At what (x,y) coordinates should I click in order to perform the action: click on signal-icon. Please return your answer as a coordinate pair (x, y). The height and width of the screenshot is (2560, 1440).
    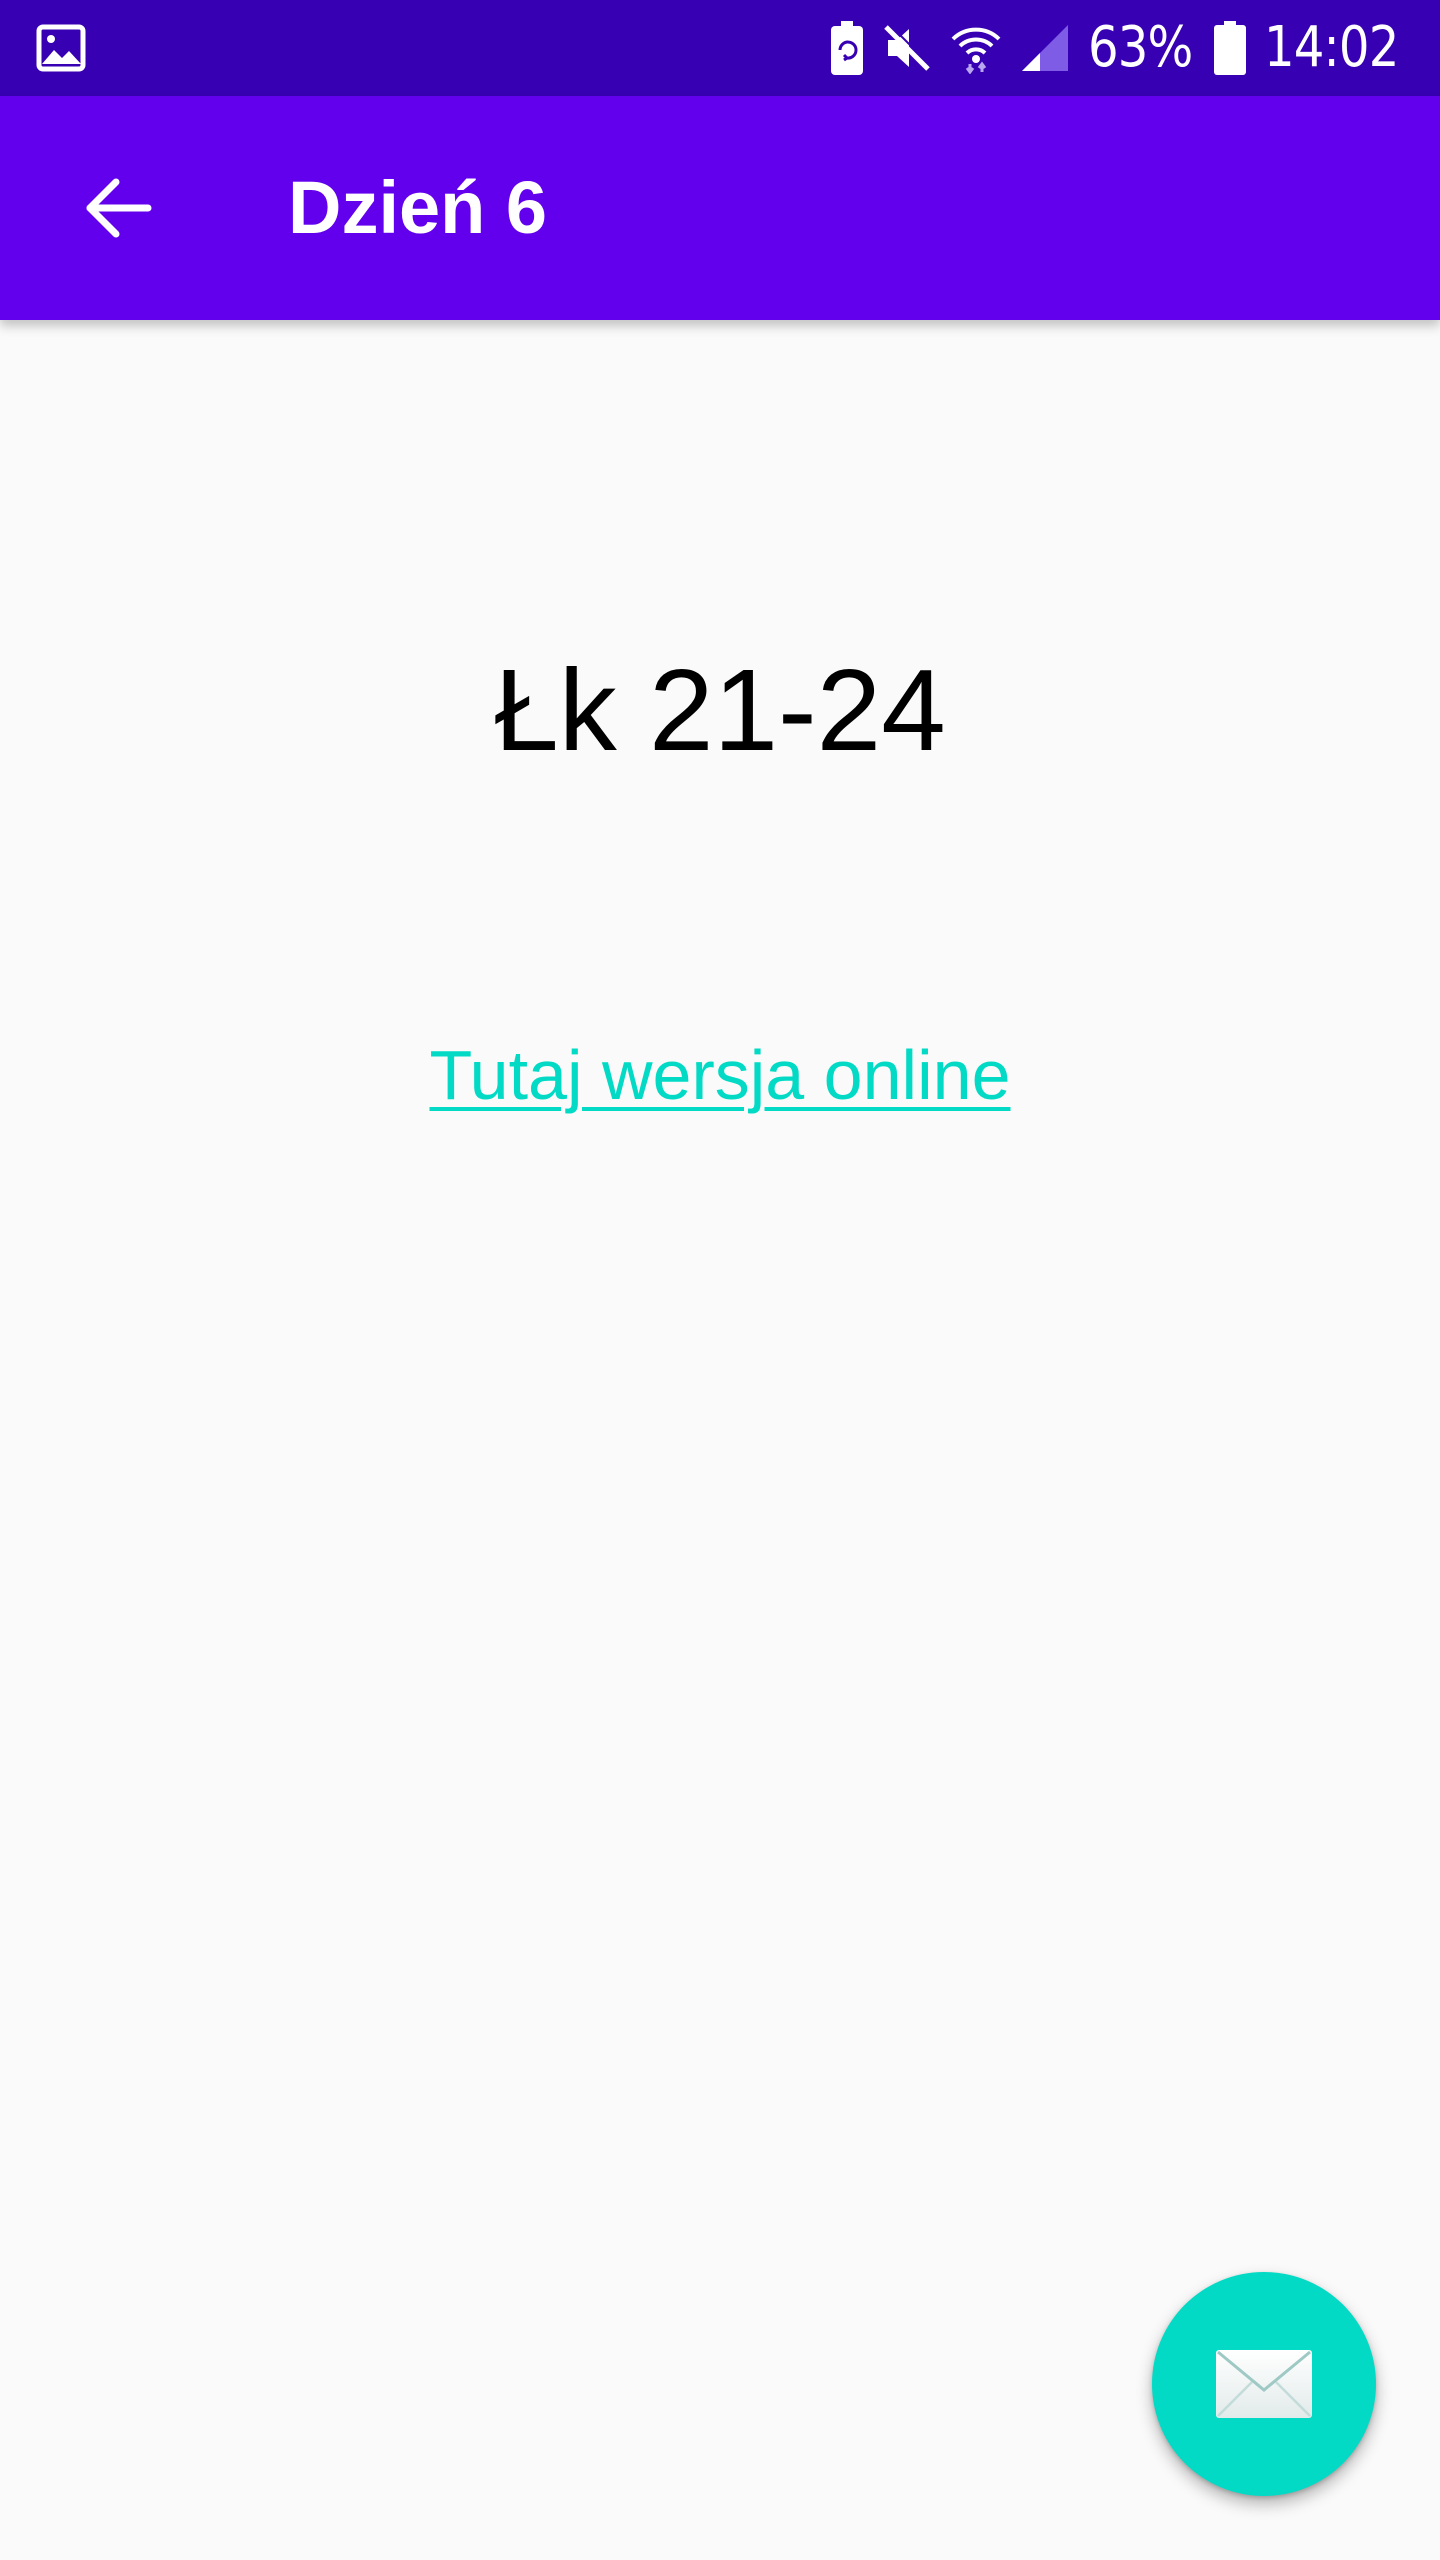
    Looking at the image, I should click on (1045, 48).